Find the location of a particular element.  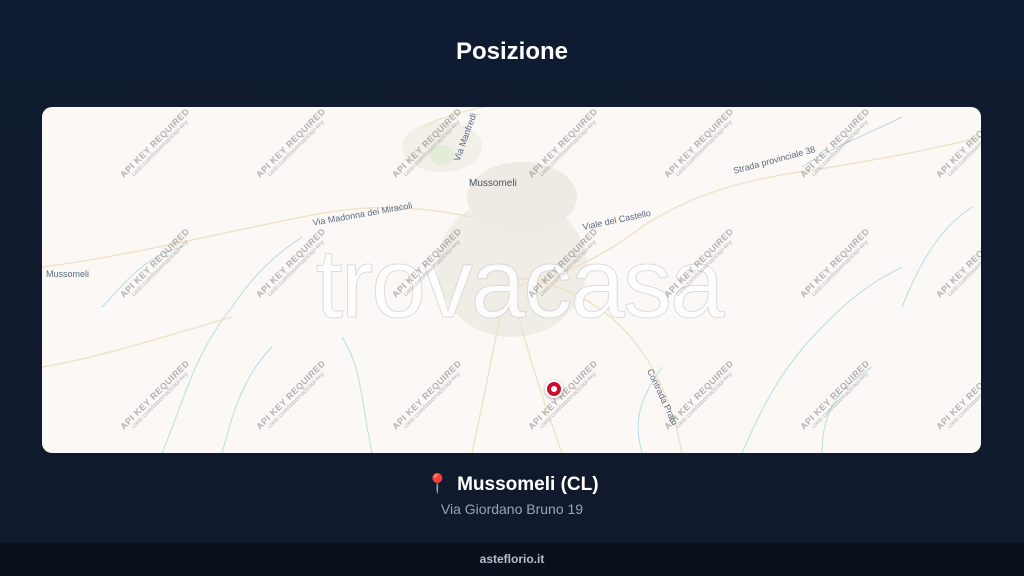

brand-watermark: trovacasa is located at coordinates (520, 283).